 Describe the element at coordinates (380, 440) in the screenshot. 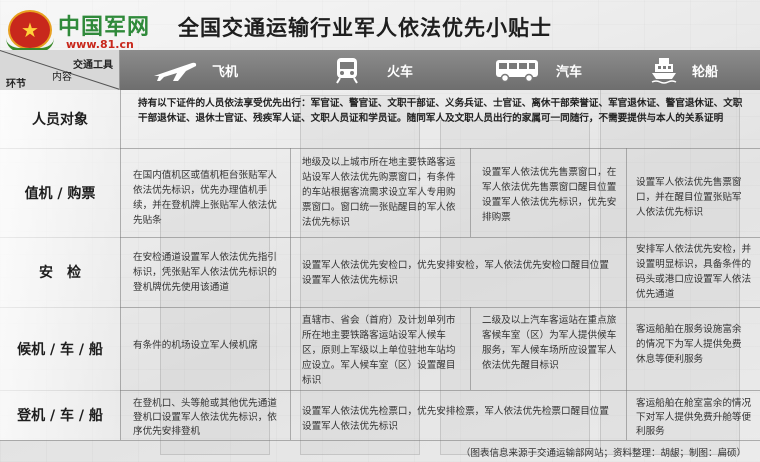

I see `row-divider` at that location.